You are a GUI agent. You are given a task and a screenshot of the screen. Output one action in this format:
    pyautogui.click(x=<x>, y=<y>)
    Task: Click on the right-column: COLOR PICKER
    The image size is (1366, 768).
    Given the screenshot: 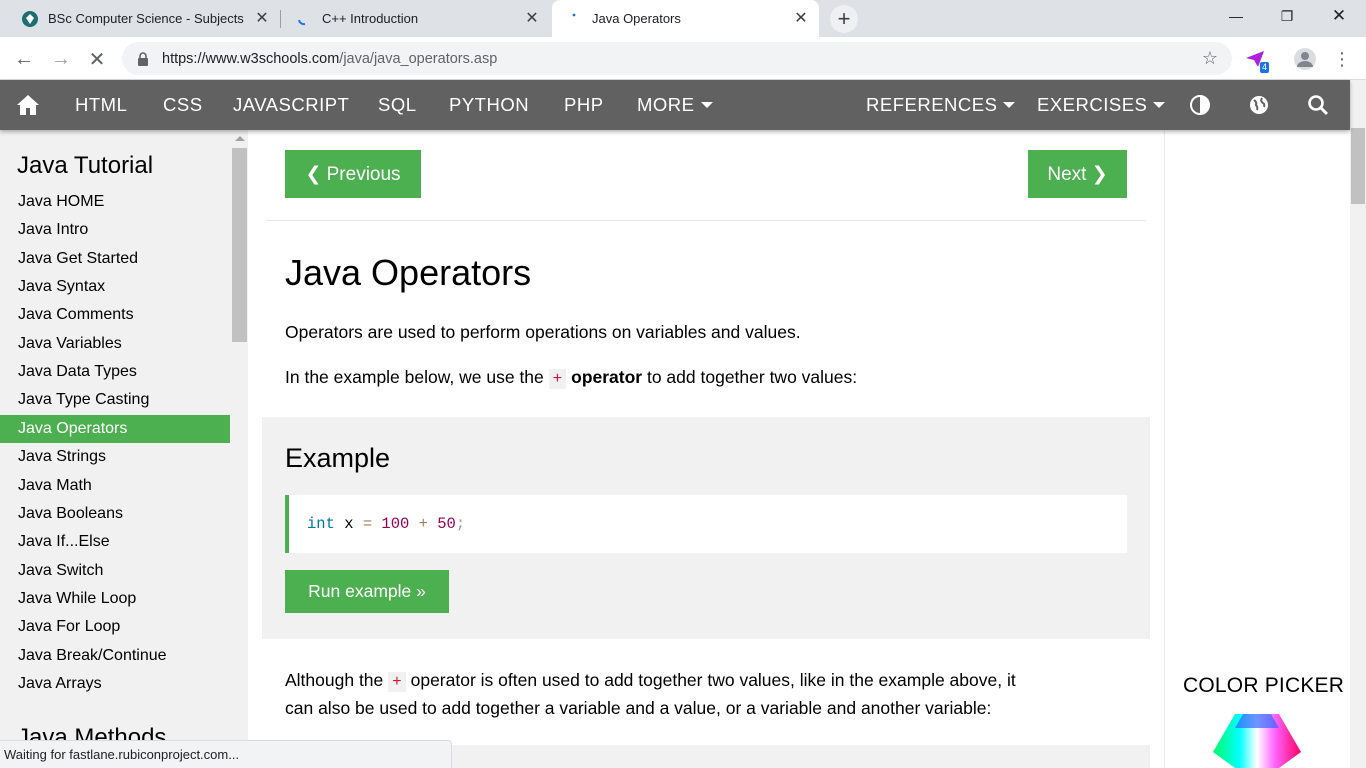 What is the action you would take?
    pyautogui.click(x=1257, y=449)
    